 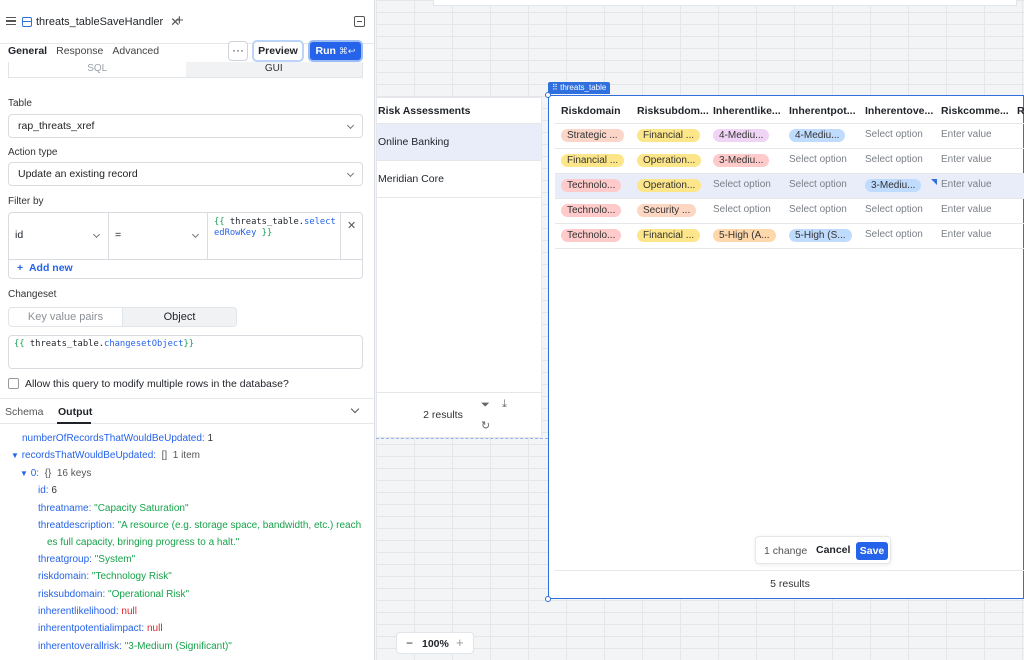 I want to click on add-new-filter-button: + Add new, so click(x=45, y=268).